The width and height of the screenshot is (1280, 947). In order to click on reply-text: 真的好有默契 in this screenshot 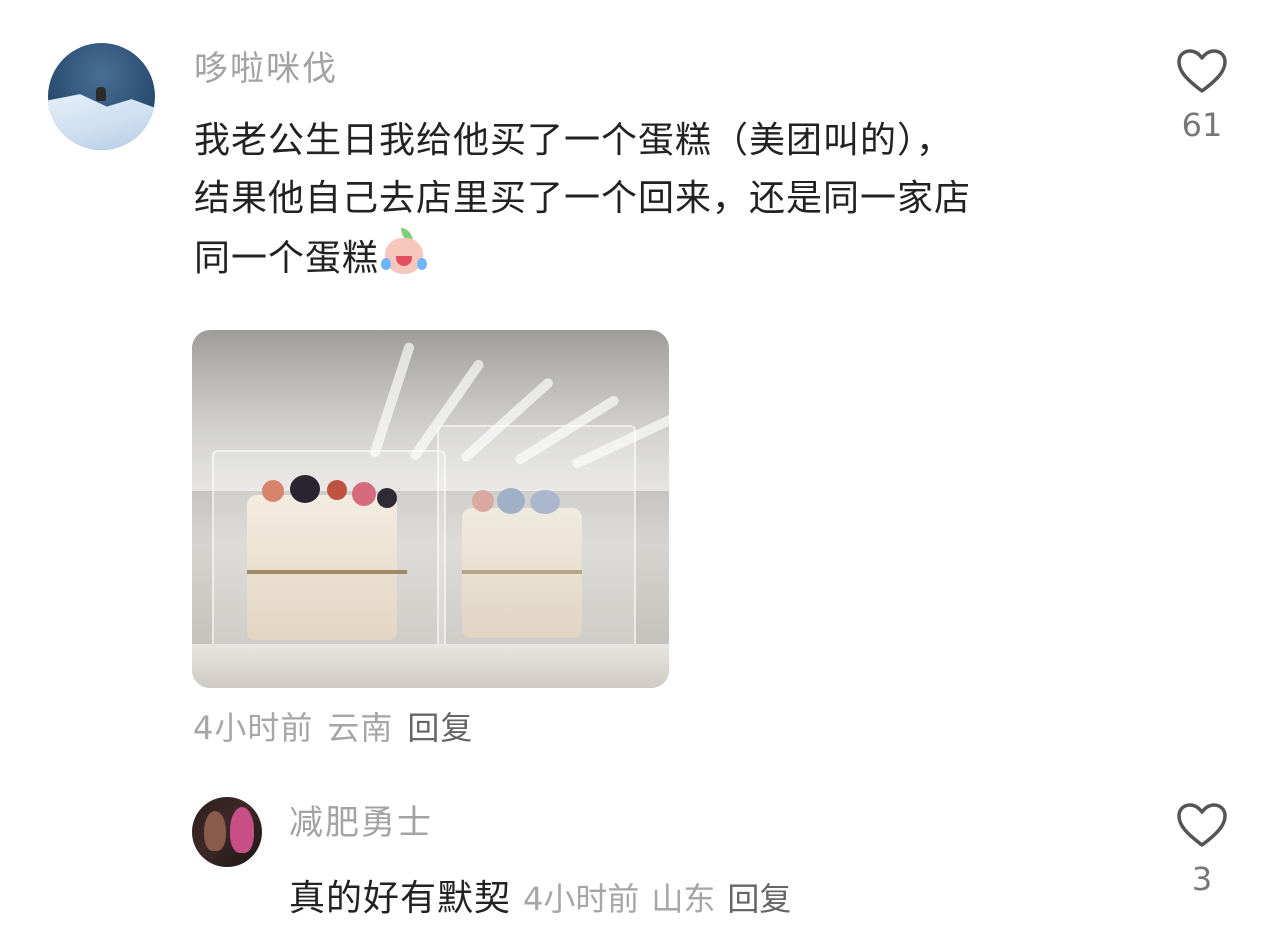, I will do `click(400, 898)`.